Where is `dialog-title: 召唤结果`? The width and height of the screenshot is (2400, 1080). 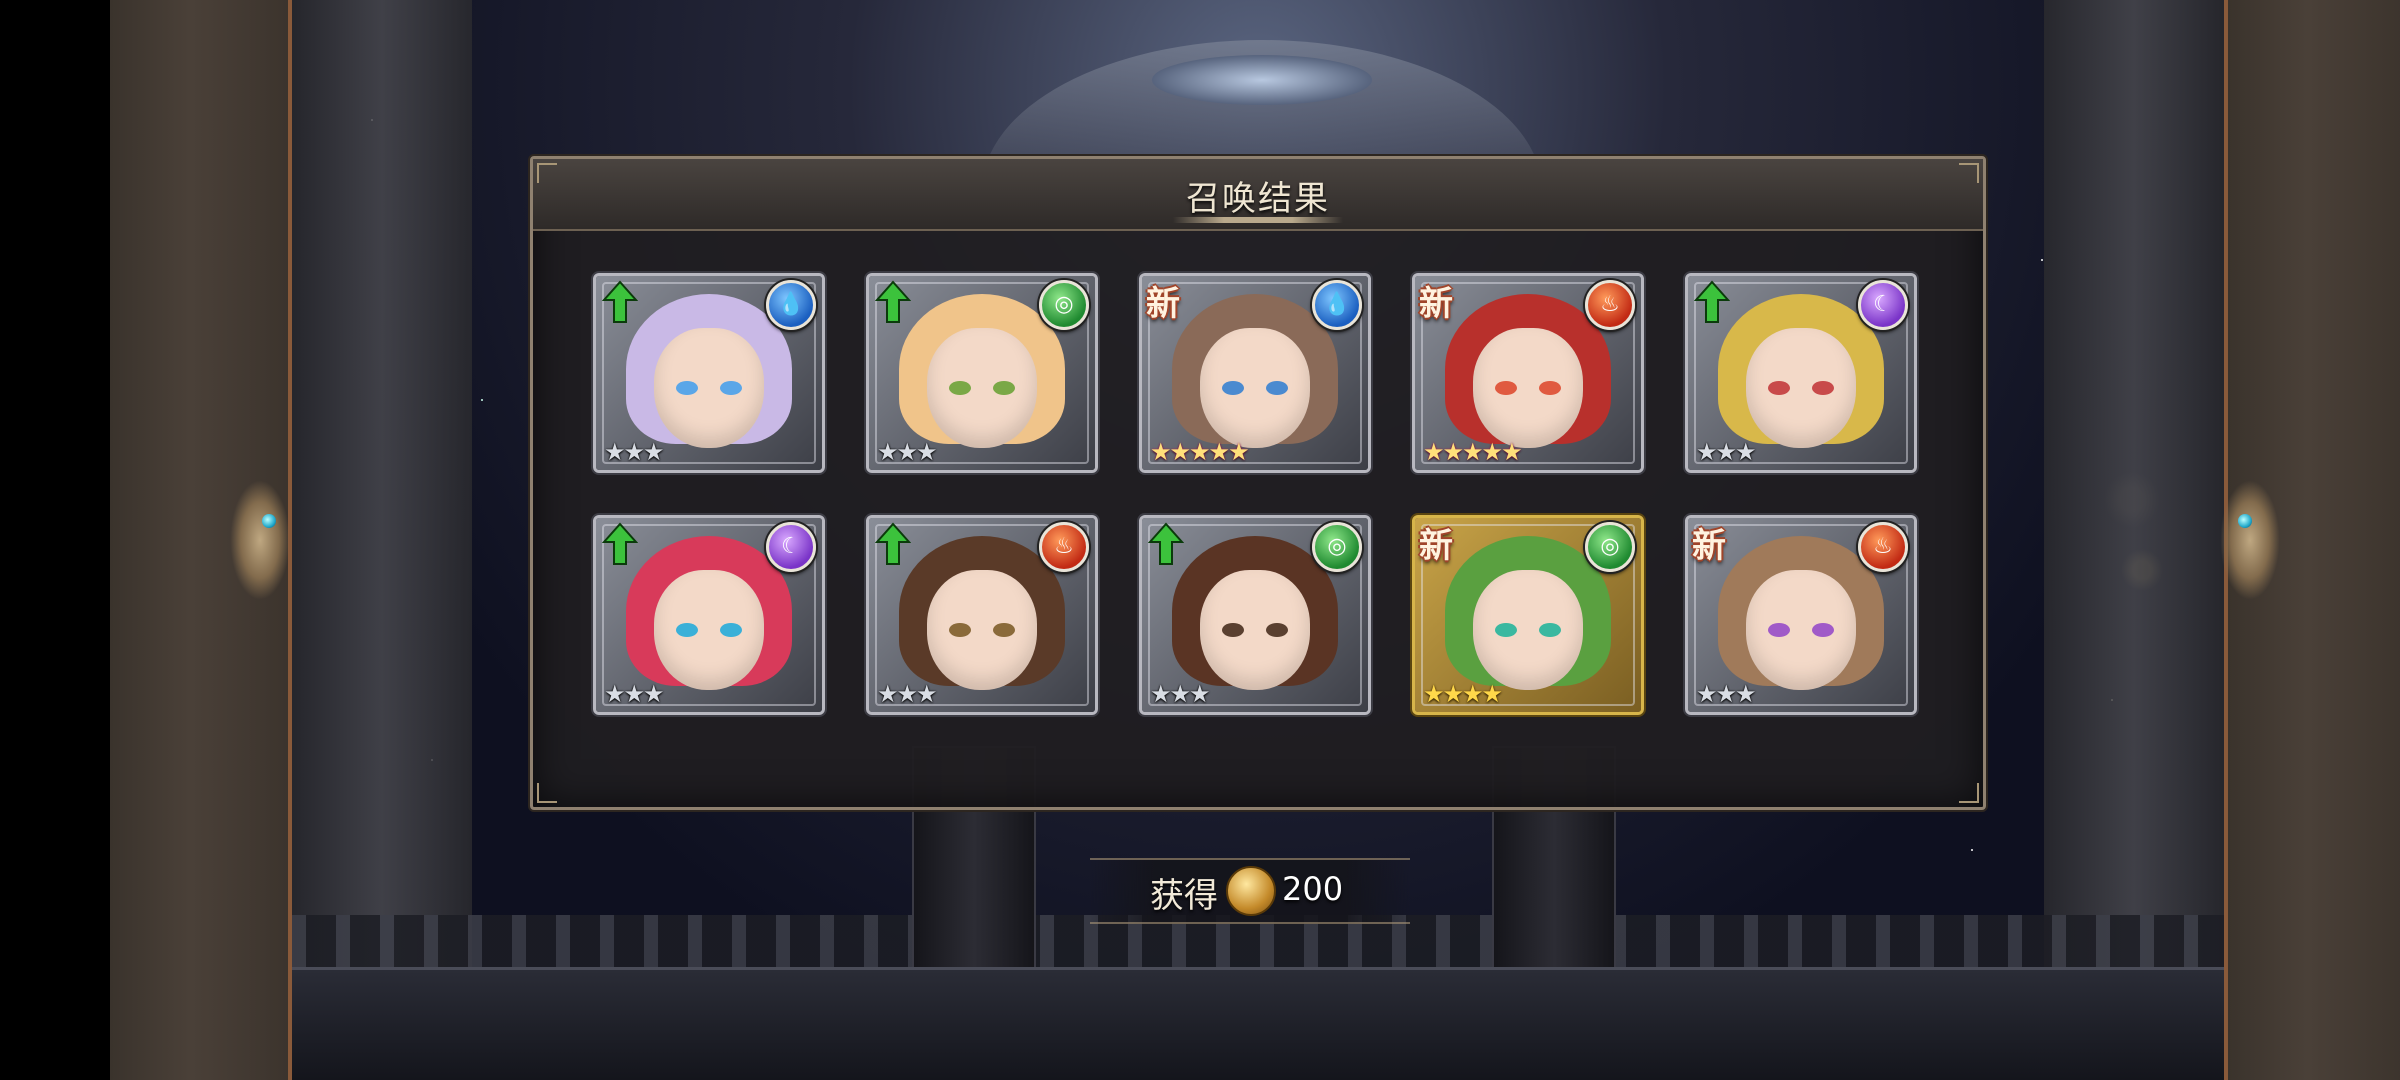
dialog-title: 召唤结果 is located at coordinates (1258, 199).